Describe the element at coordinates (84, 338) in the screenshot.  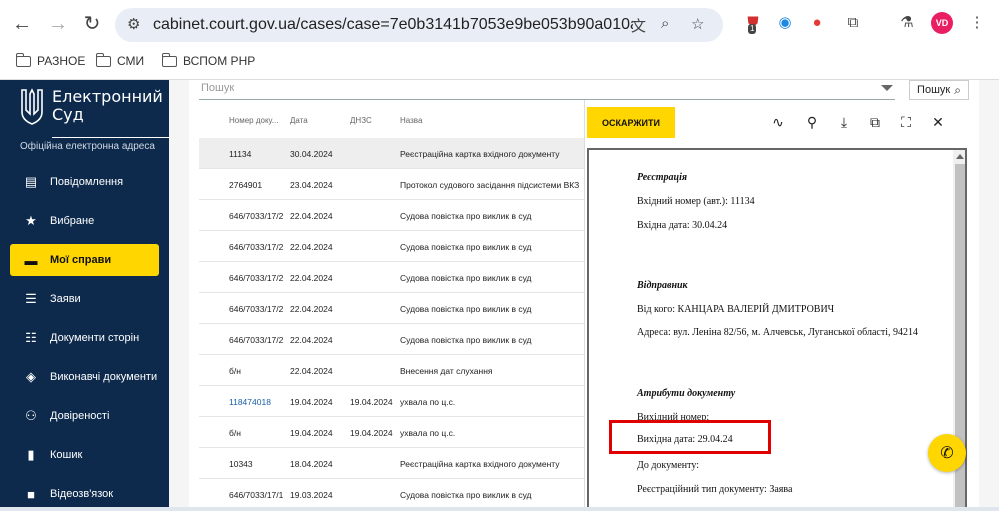
I see `sidebar-item-party-documents: ☷ Документи сторін` at that location.